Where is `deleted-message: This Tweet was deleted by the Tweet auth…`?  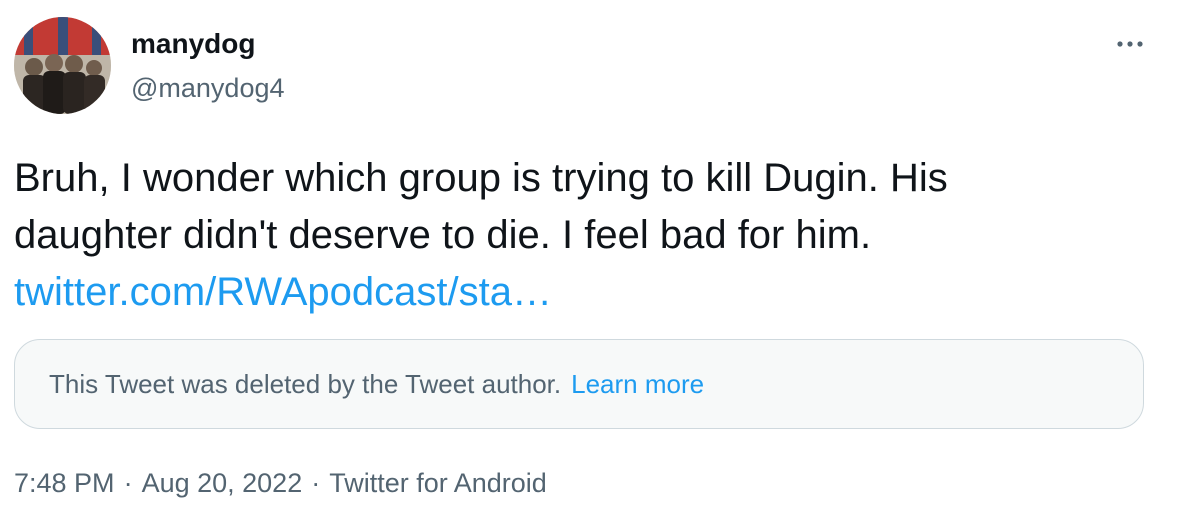 deleted-message: This Tweet was deleted by the Tweet auth… is located at coordinates (305, 383).